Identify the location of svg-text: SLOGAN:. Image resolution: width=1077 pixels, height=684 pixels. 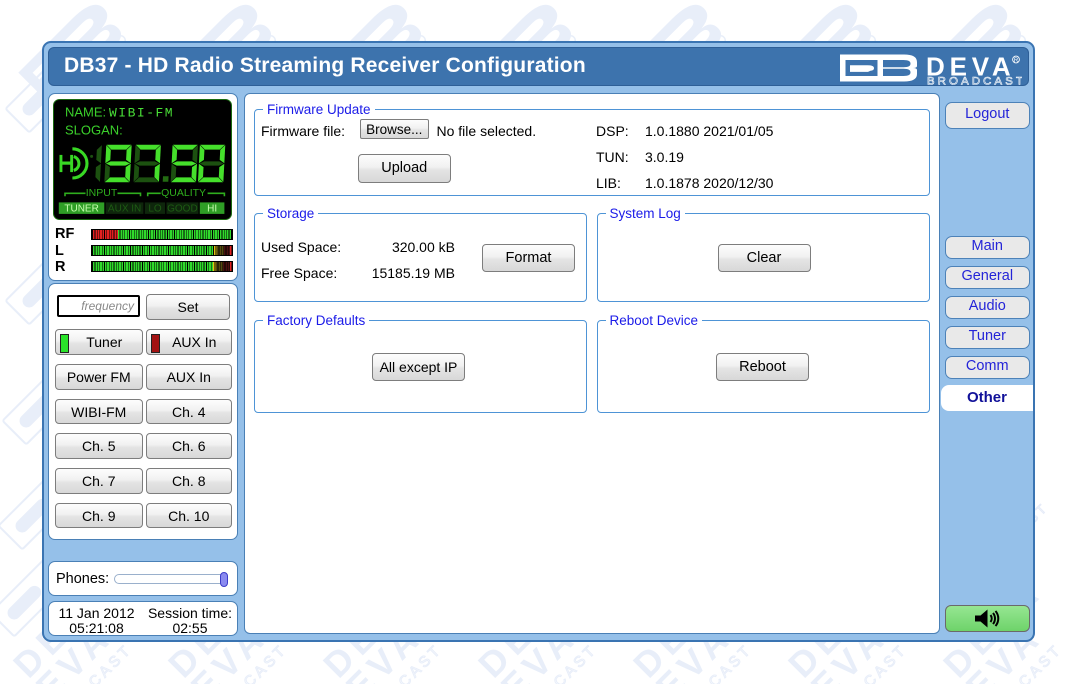
(94, 130).